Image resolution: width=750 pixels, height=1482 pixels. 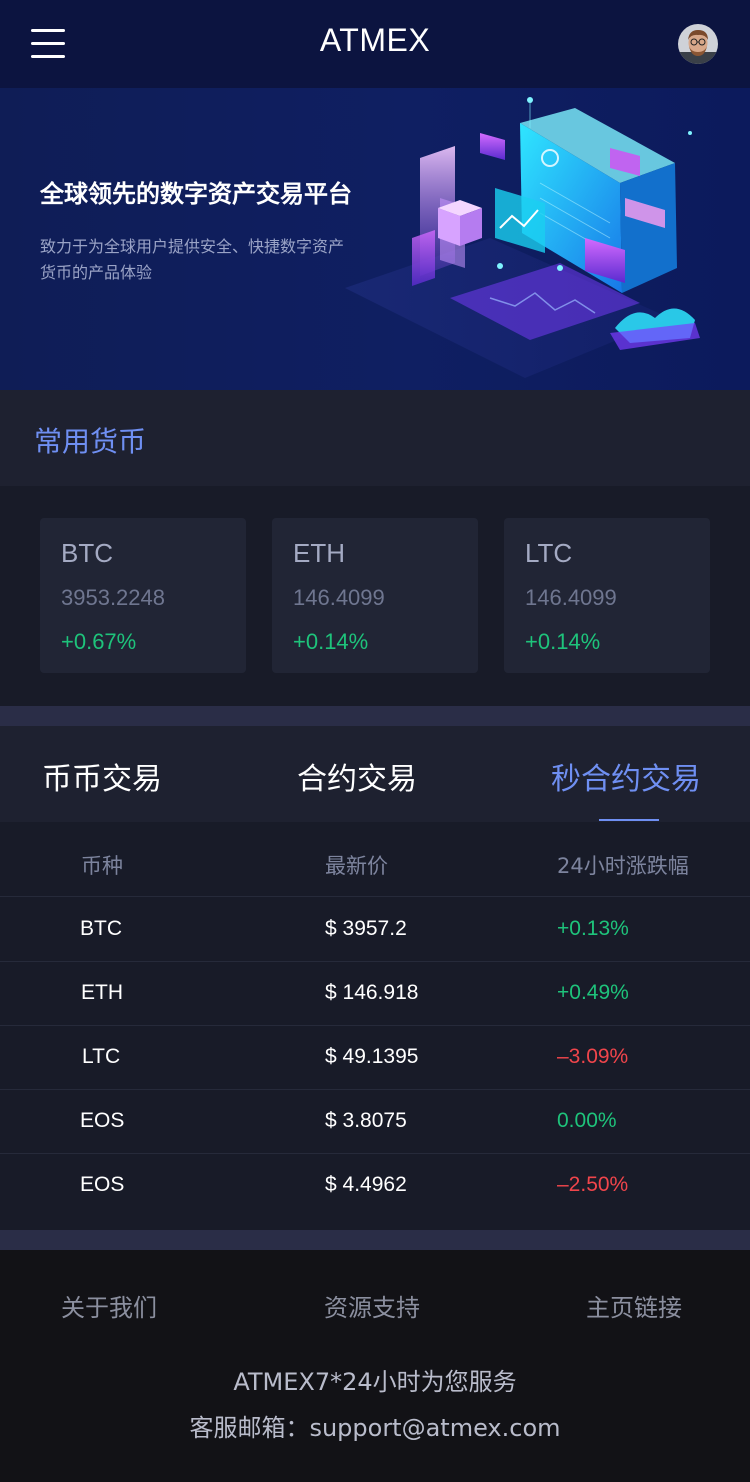 I want to click on coin-price: 3953.2248, so click(x=113, y=597).